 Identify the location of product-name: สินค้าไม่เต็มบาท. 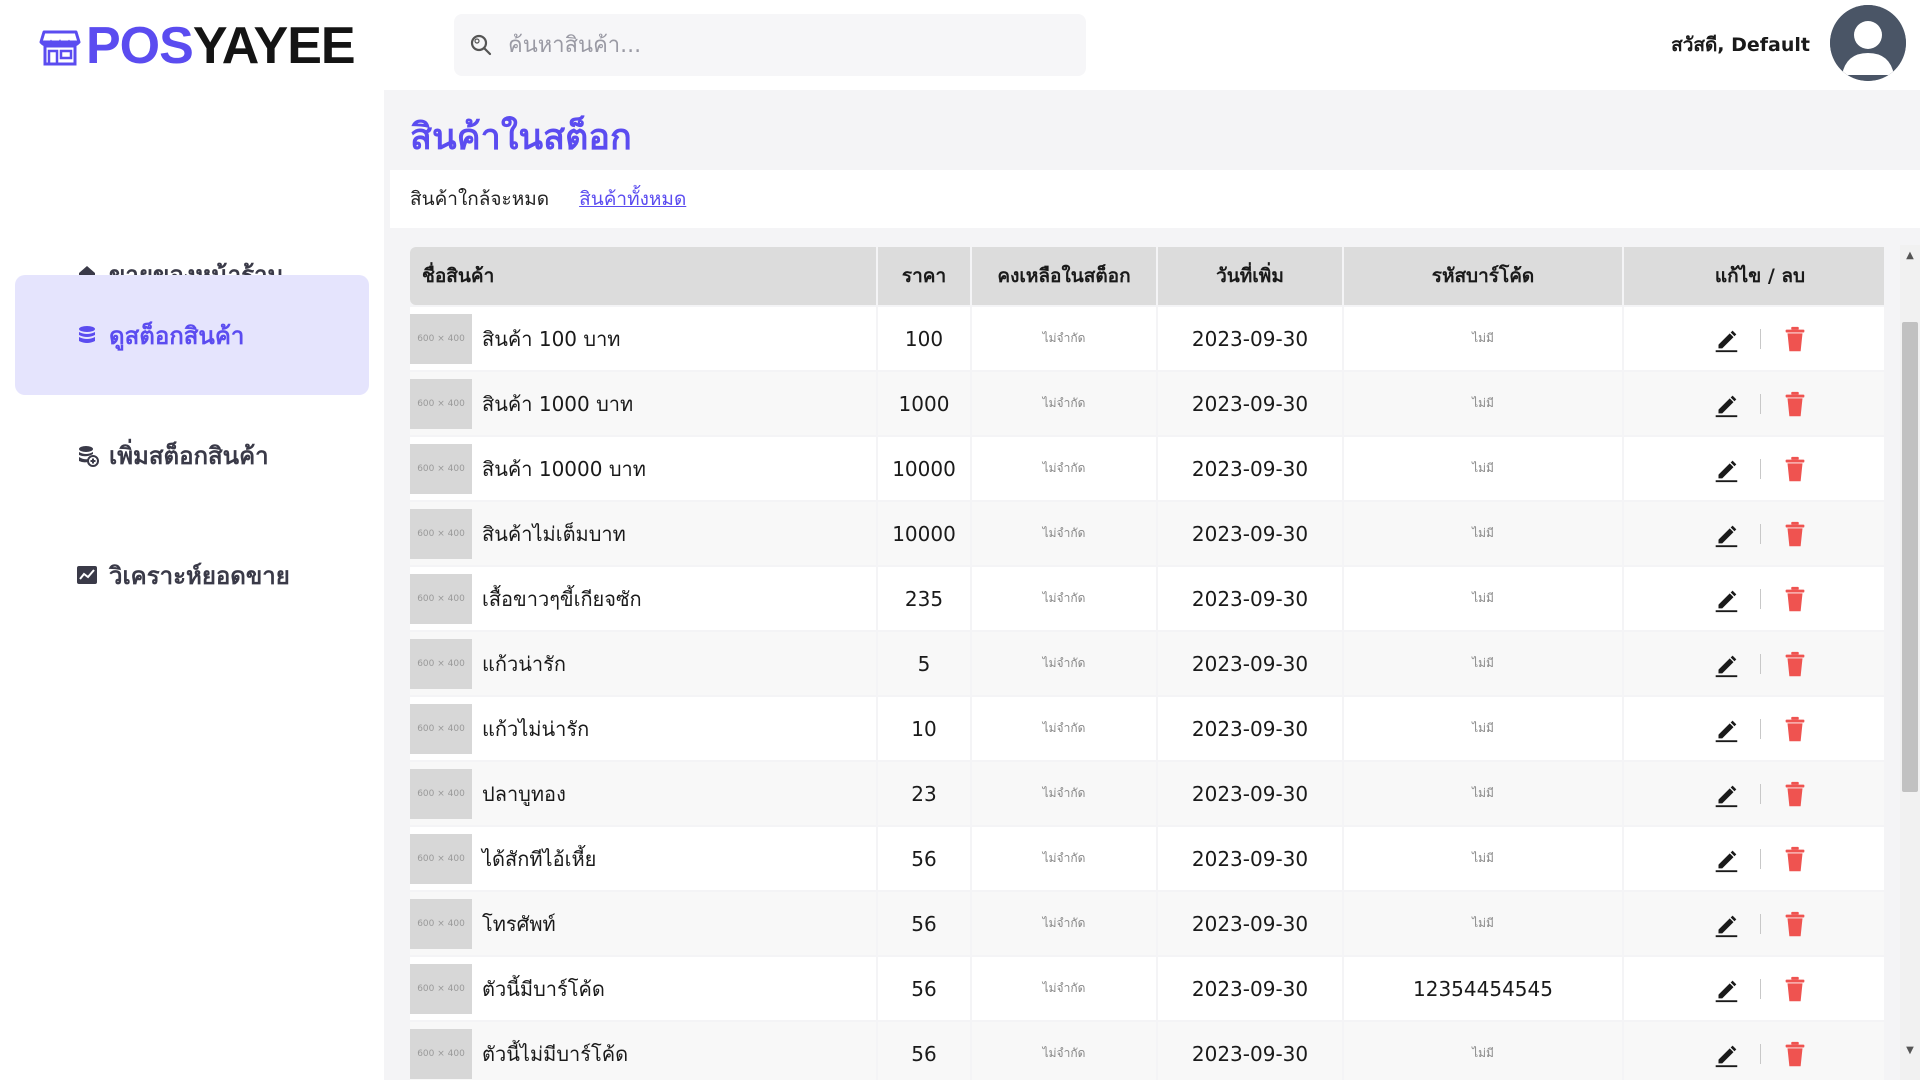
(554, 534).